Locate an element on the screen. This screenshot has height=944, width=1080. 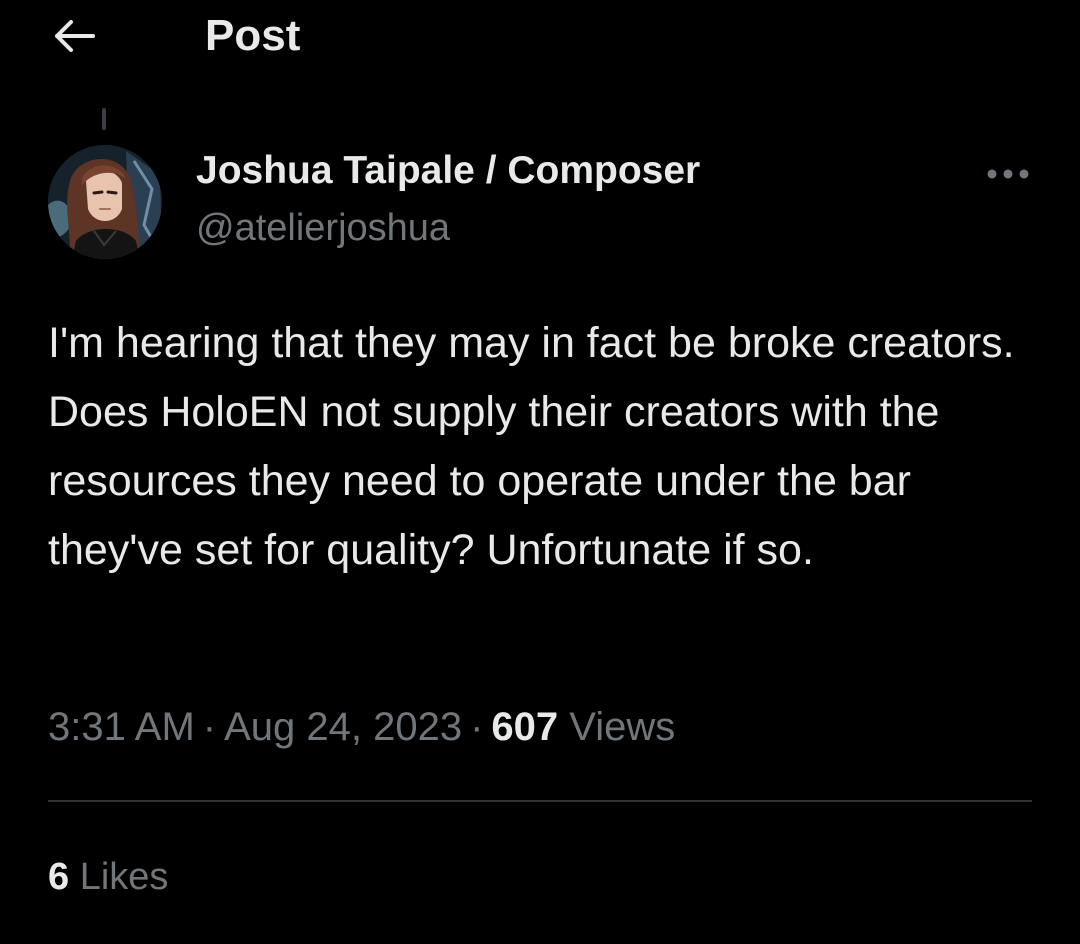
more-horizontal-icon is located at coordinates (1008, 174).